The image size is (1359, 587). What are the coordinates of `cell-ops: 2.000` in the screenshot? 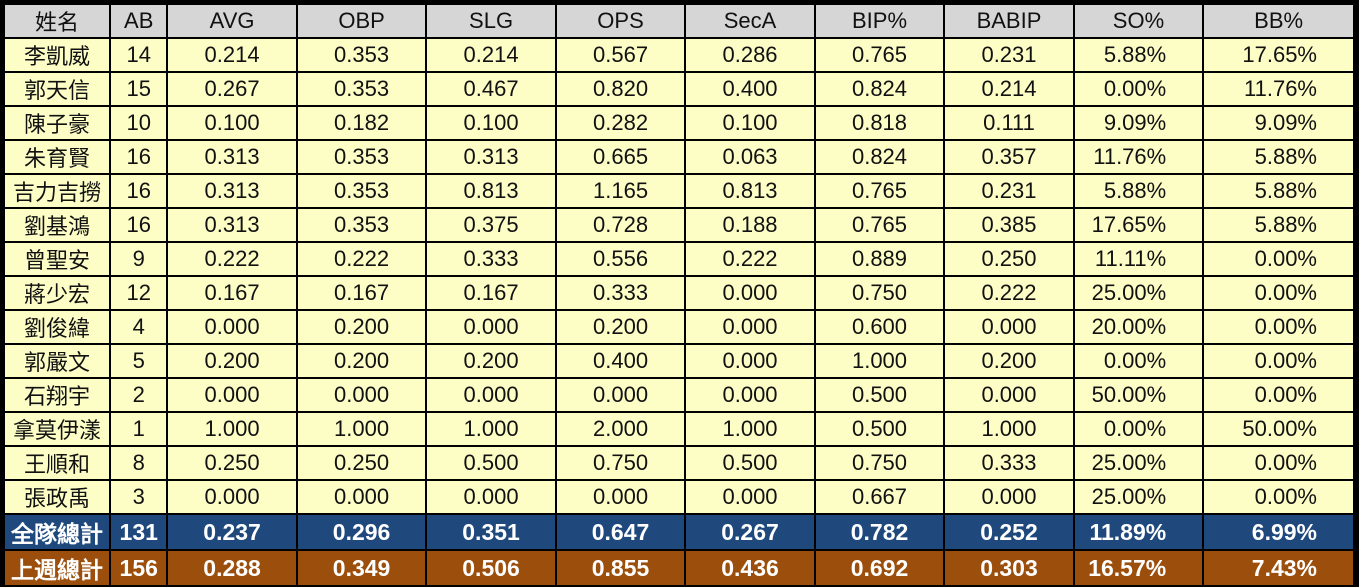 It's located at (620, 429).